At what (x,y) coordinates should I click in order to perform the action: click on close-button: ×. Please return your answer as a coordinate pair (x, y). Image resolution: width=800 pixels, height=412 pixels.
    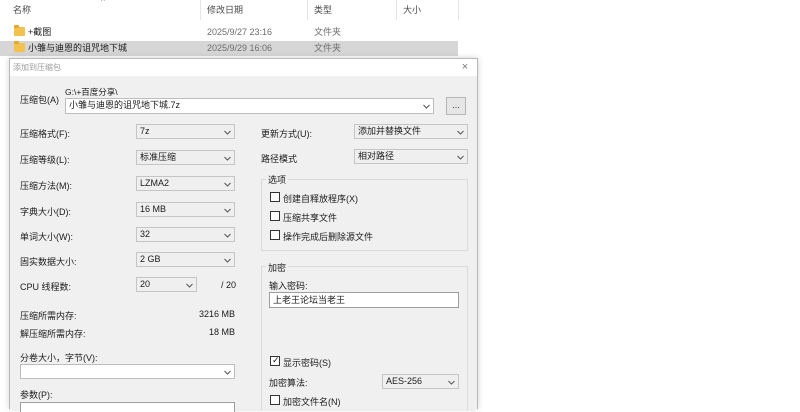
    Looking at the image, I should click on (465, 67).